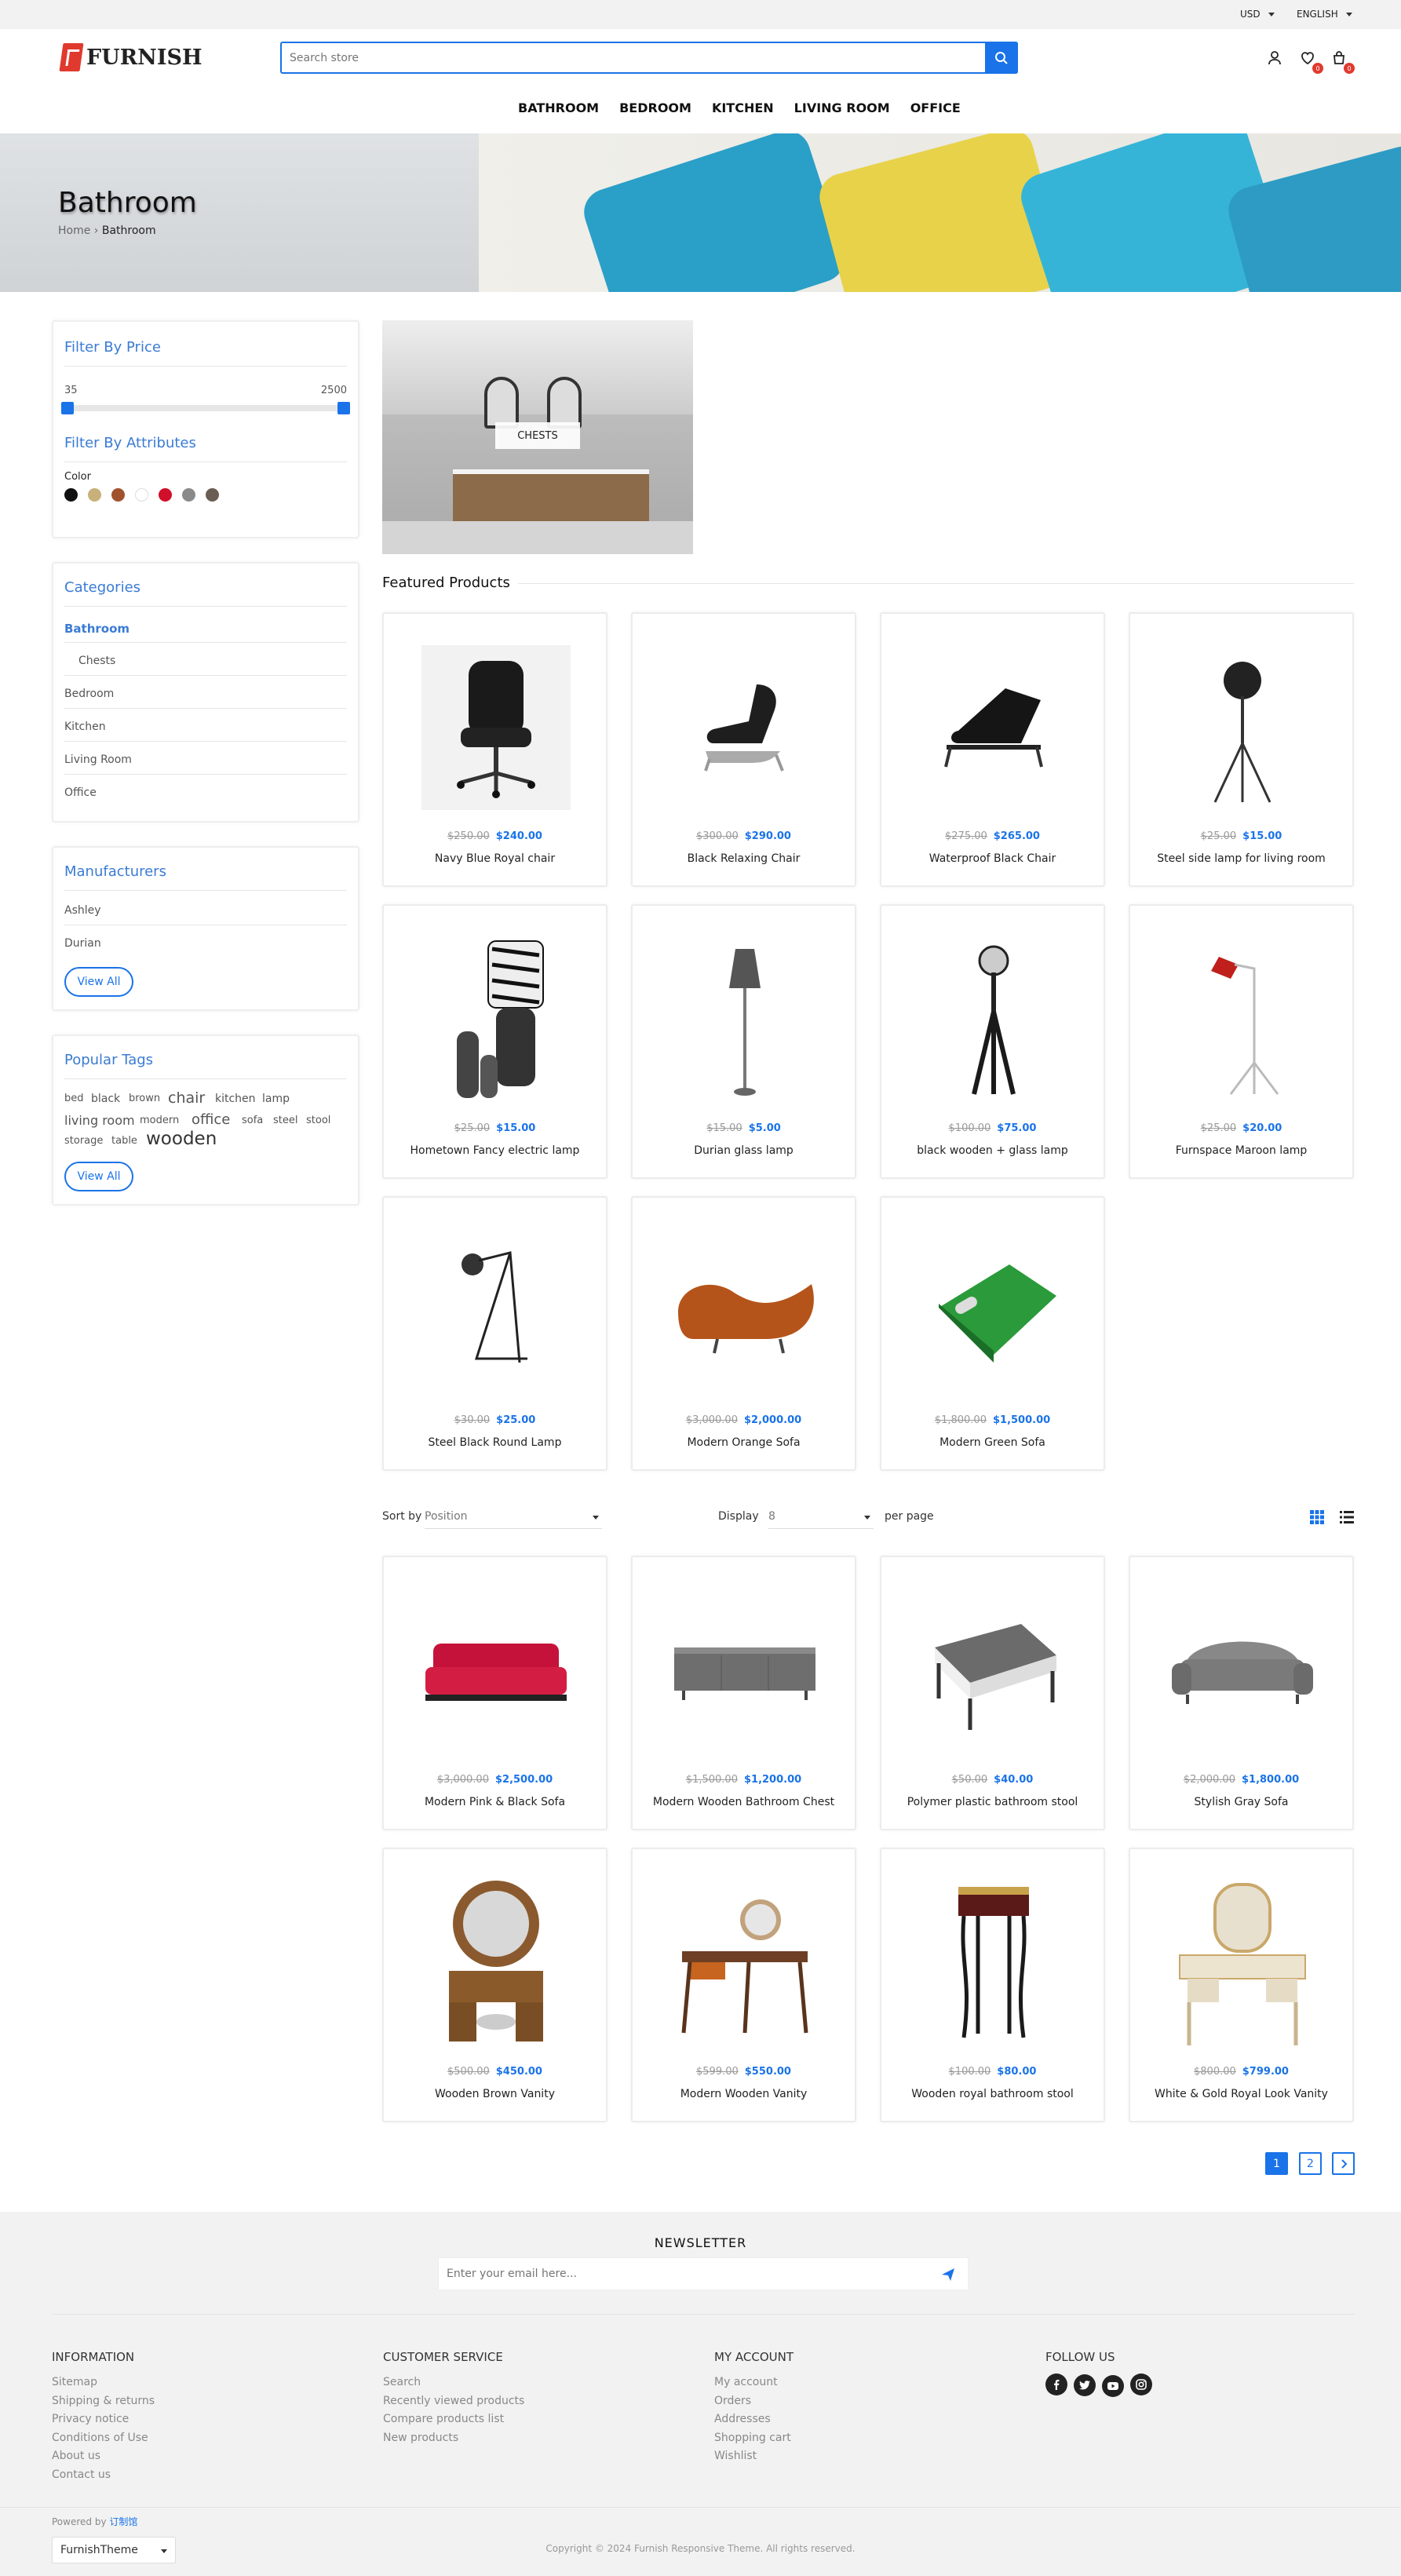  What do you see at coordinates (96, 661) in the screenshot?
I see `category-item-chests: Chests` at bounding box center [96, 661].